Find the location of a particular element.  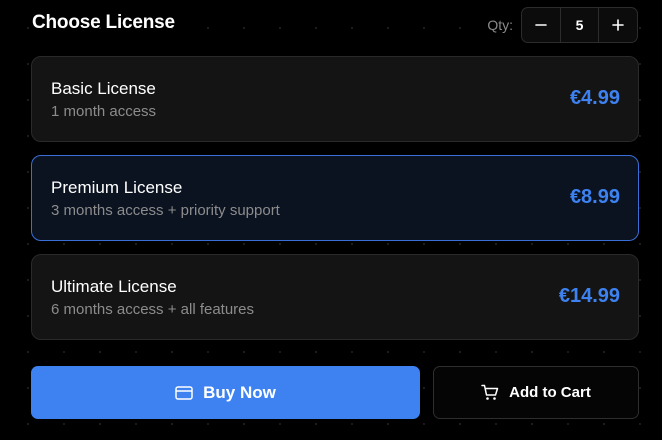

license-description: 1 month access is located at coordinates (104, 111).